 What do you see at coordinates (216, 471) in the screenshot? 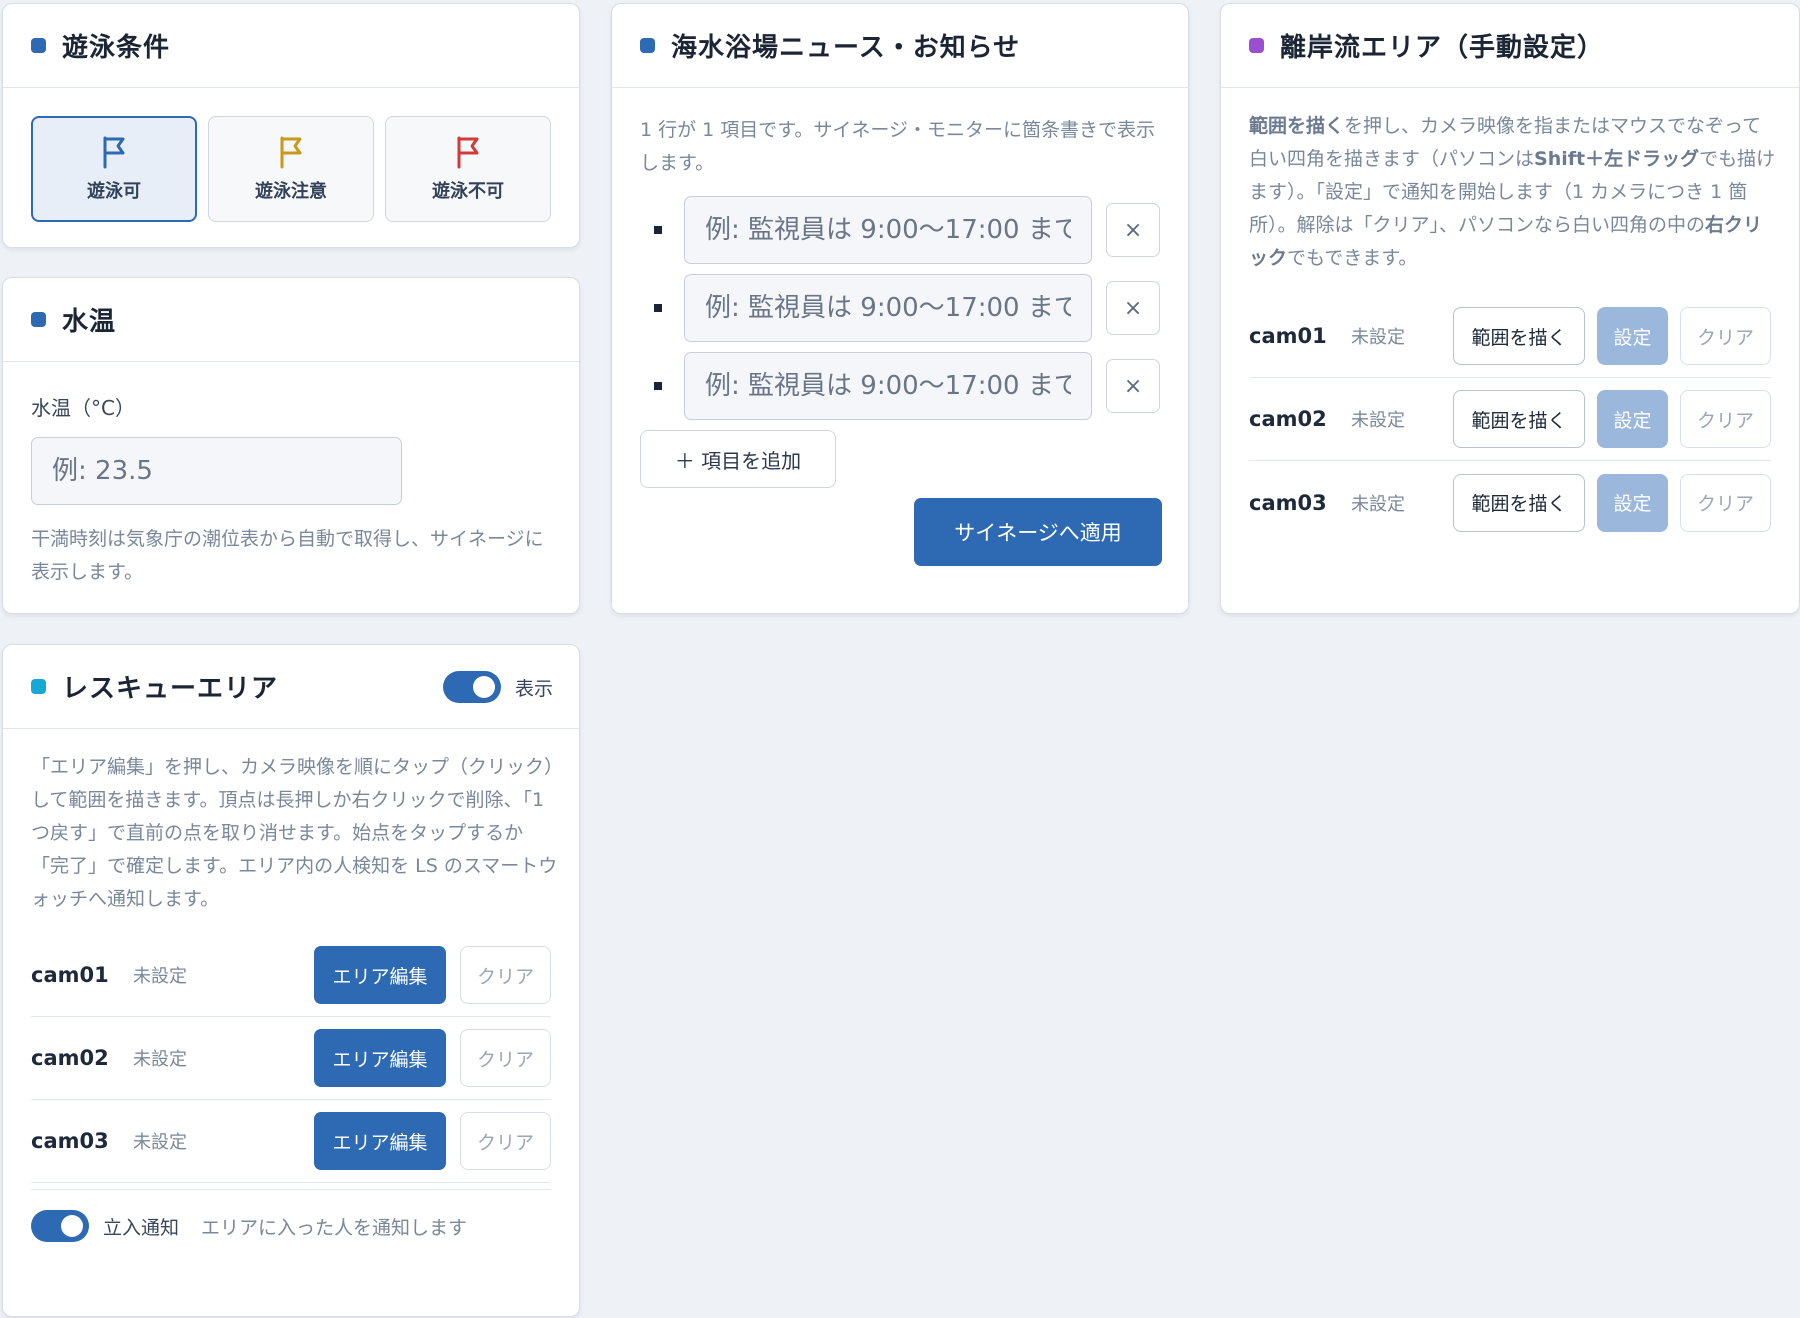
I see `water-temp-input` at bounding box center [216, 471].